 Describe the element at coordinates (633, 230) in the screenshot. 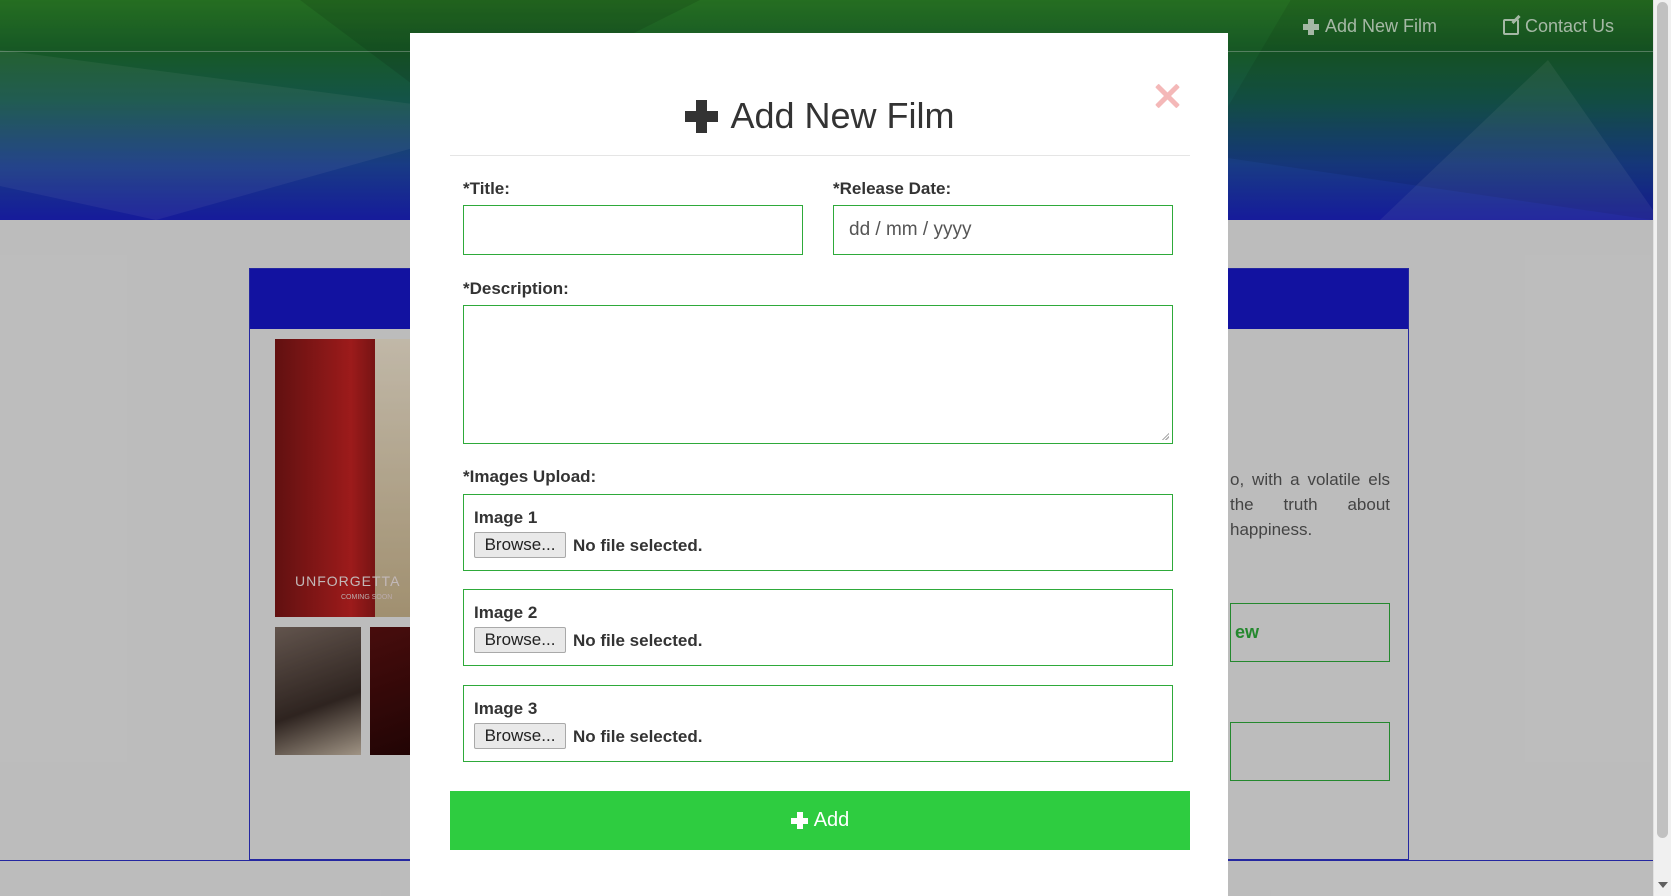

I see `title-input` at that location.